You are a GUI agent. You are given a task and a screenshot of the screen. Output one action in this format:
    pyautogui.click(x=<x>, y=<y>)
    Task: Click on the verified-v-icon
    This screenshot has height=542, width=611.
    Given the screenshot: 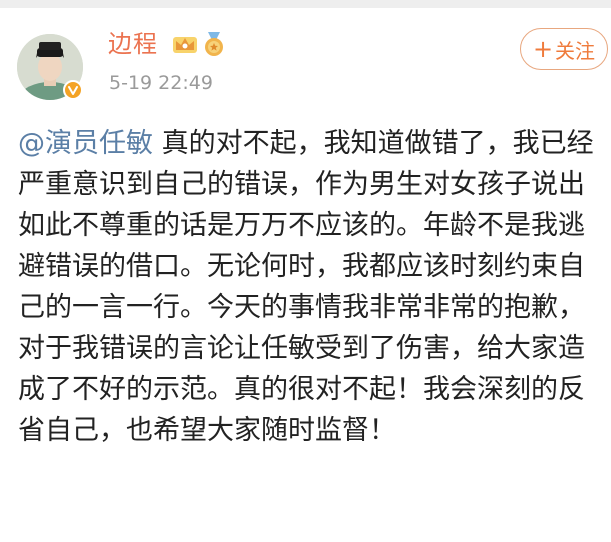 What is the action you would take?
    pyautogui.click(x=73, y=90)
    